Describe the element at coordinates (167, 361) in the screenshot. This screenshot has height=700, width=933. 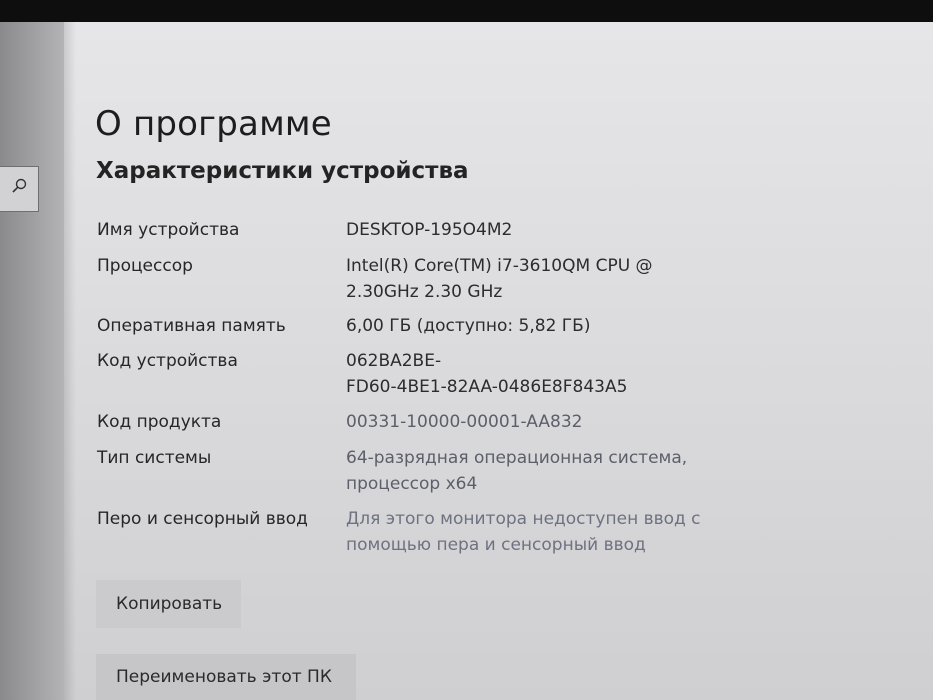
I see `device-id-label: Код устройства` at that location.